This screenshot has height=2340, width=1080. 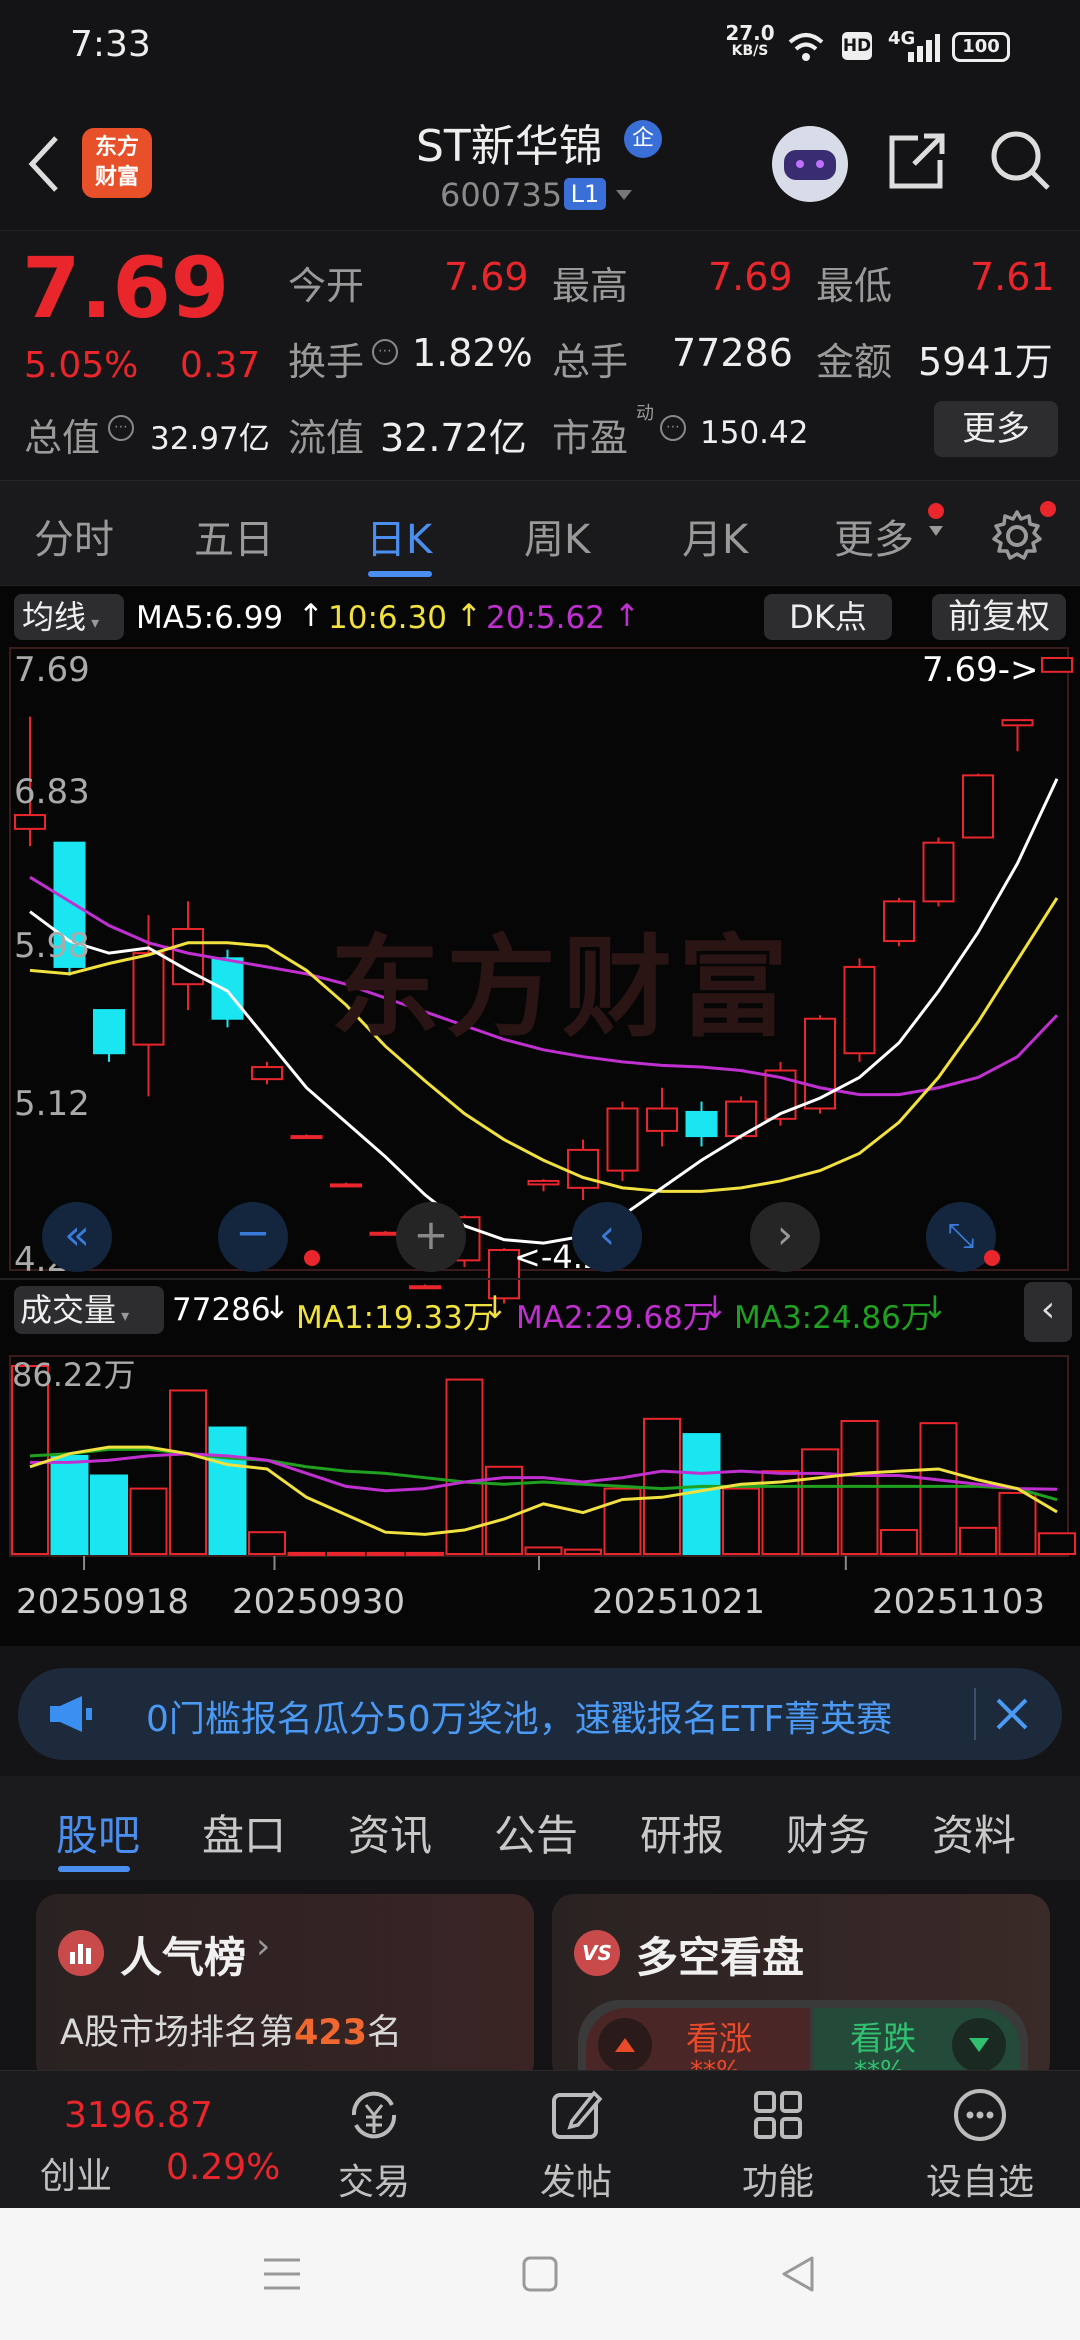 I want to click on tab-weekly-k: 周K, so click(x=557, y=536).